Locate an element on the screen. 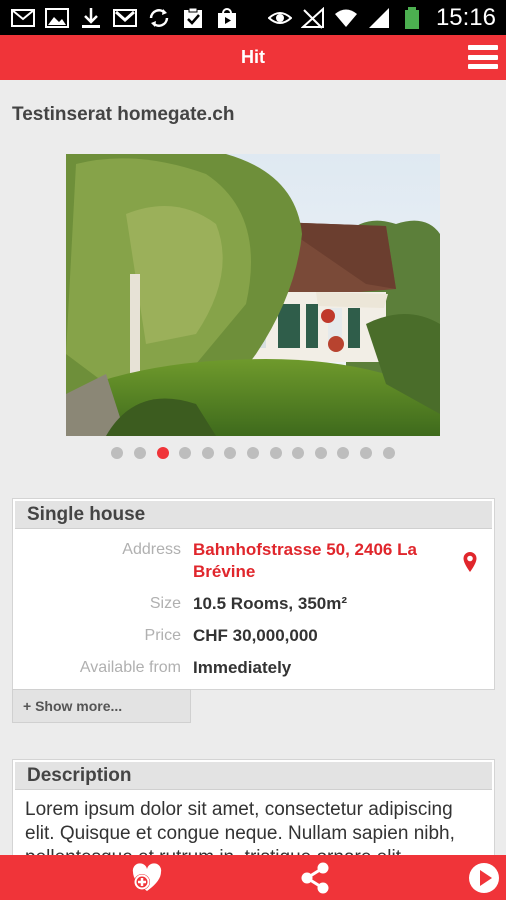 This screenshot has width=506, height=900. size-value: 10.5 Rooms, 350m² is located at coordinates (270, 603).